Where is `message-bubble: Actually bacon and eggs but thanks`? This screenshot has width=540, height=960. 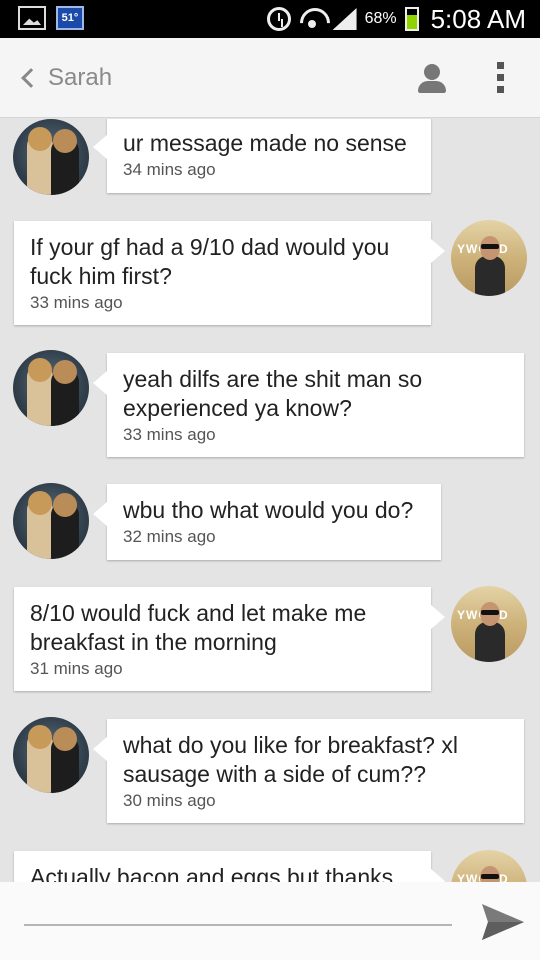 message-bubble: Actually bacon and eggs but thanks is located at coordinates (229, 866).